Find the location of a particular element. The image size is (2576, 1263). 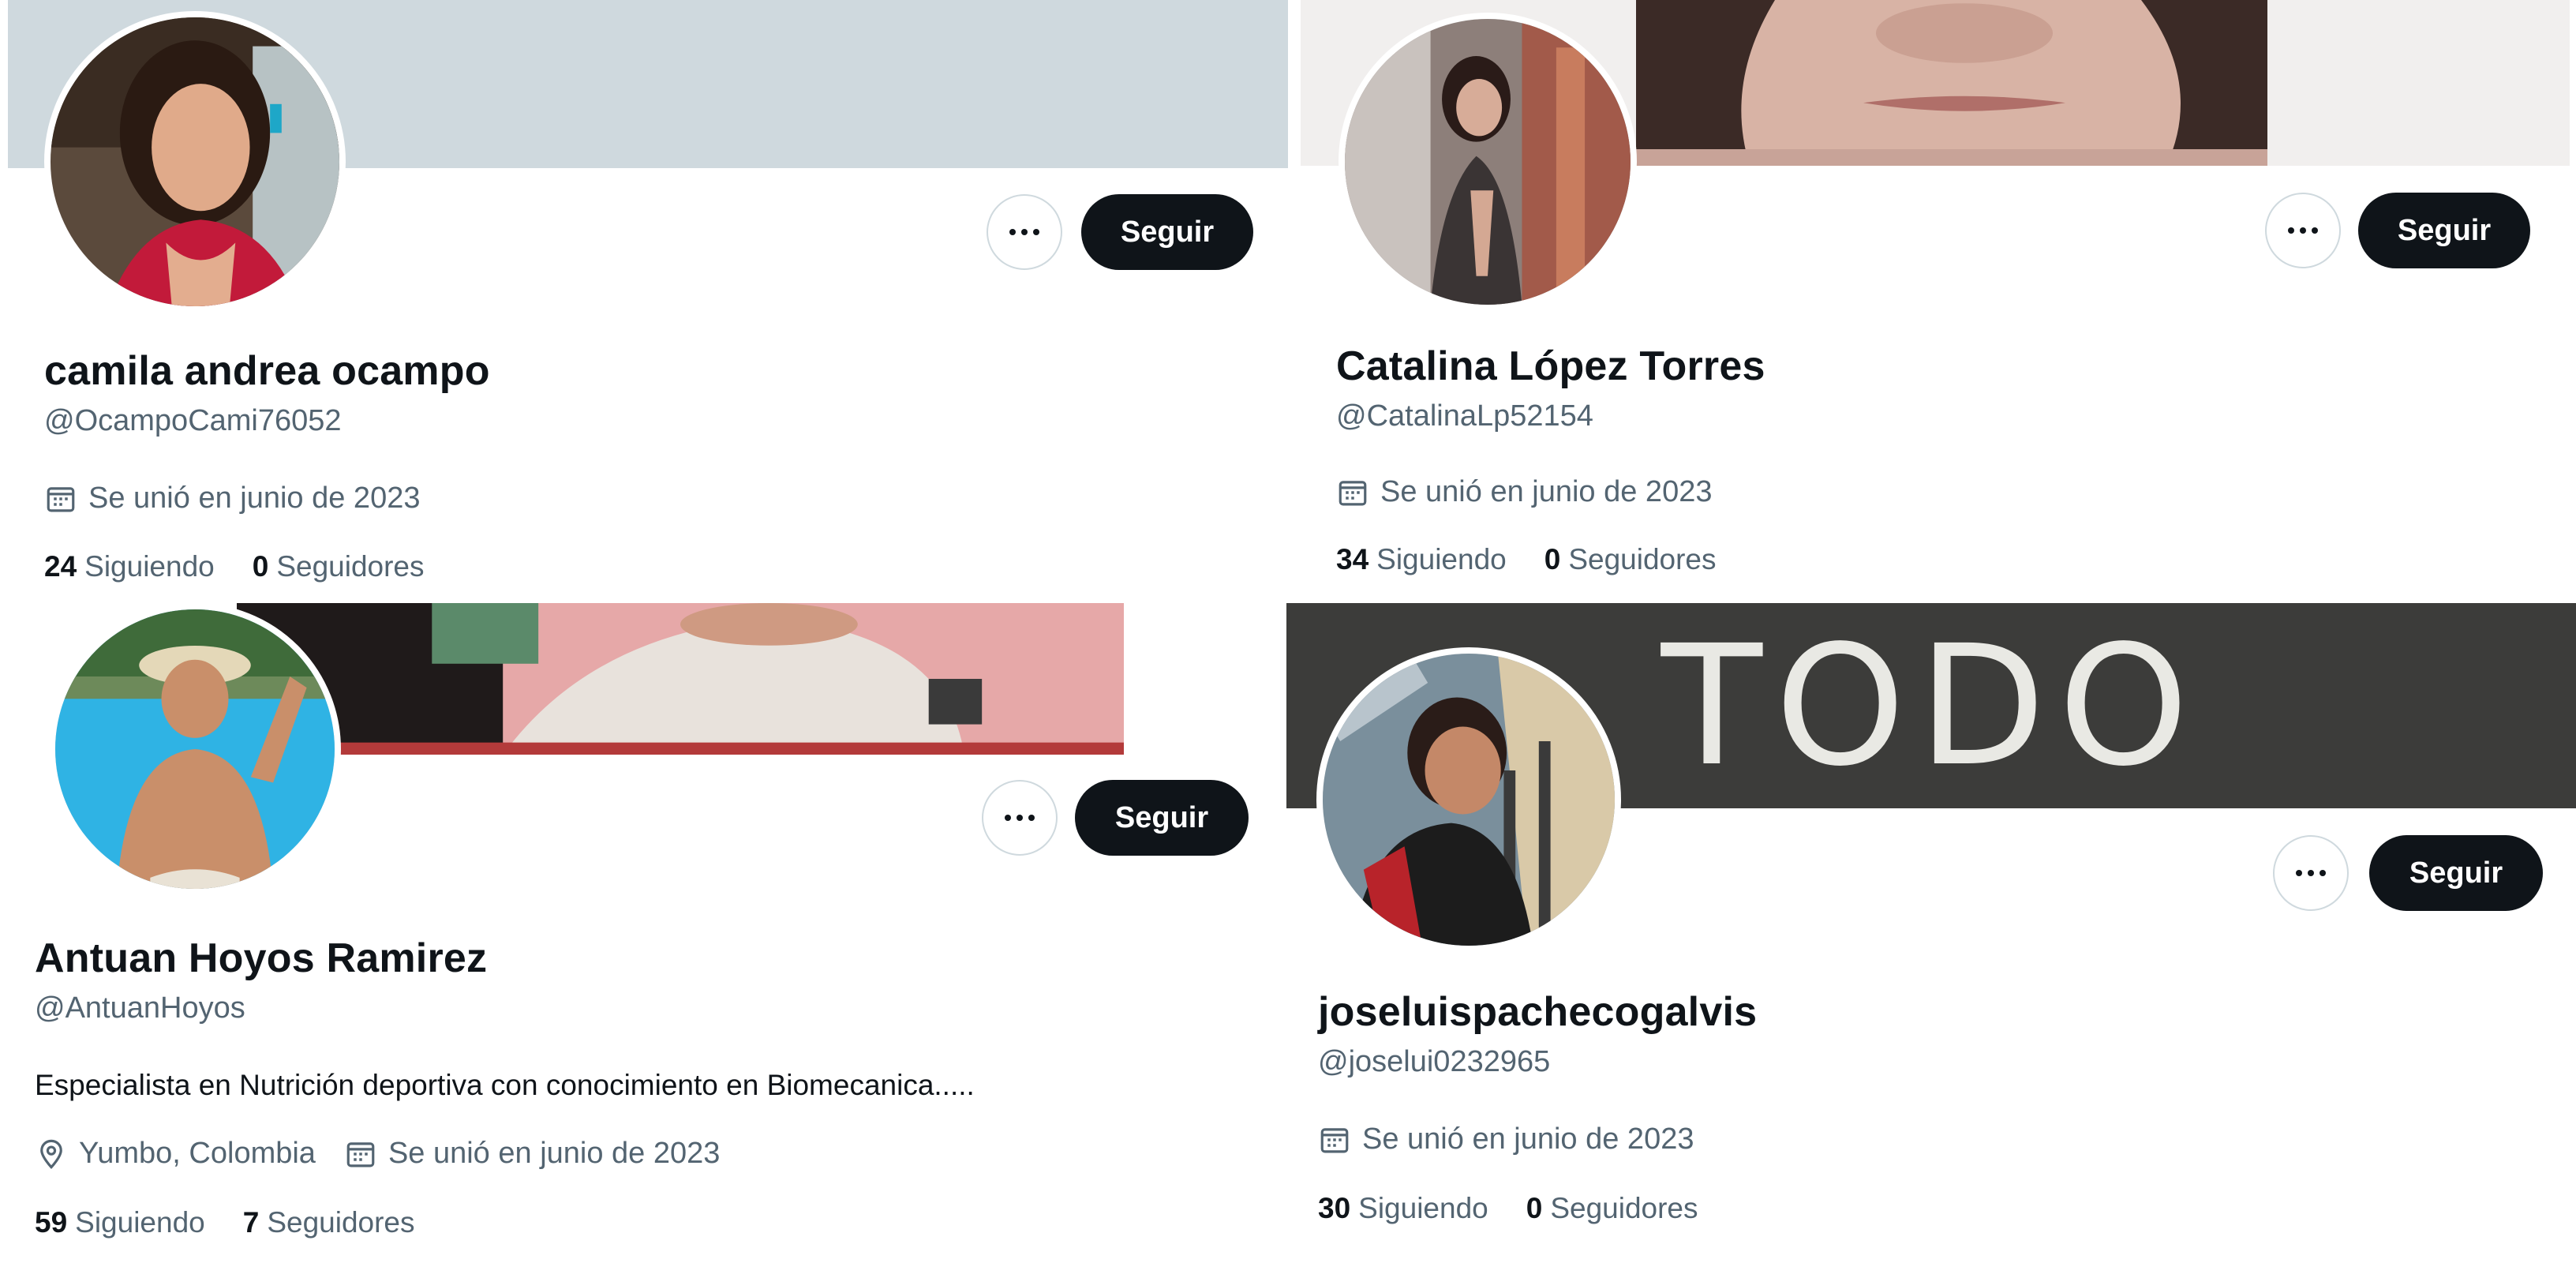

profile-stats: 24 Siguiendo 0 Seguidores is located at coordinates (253, 566).